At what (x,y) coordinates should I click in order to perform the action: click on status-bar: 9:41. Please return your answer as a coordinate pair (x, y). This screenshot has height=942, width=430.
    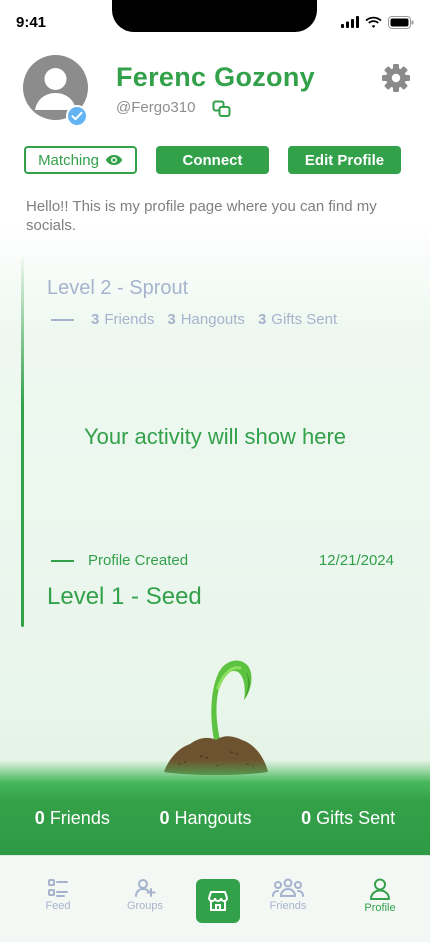
    Looking at the image, I should click on (215, 23).